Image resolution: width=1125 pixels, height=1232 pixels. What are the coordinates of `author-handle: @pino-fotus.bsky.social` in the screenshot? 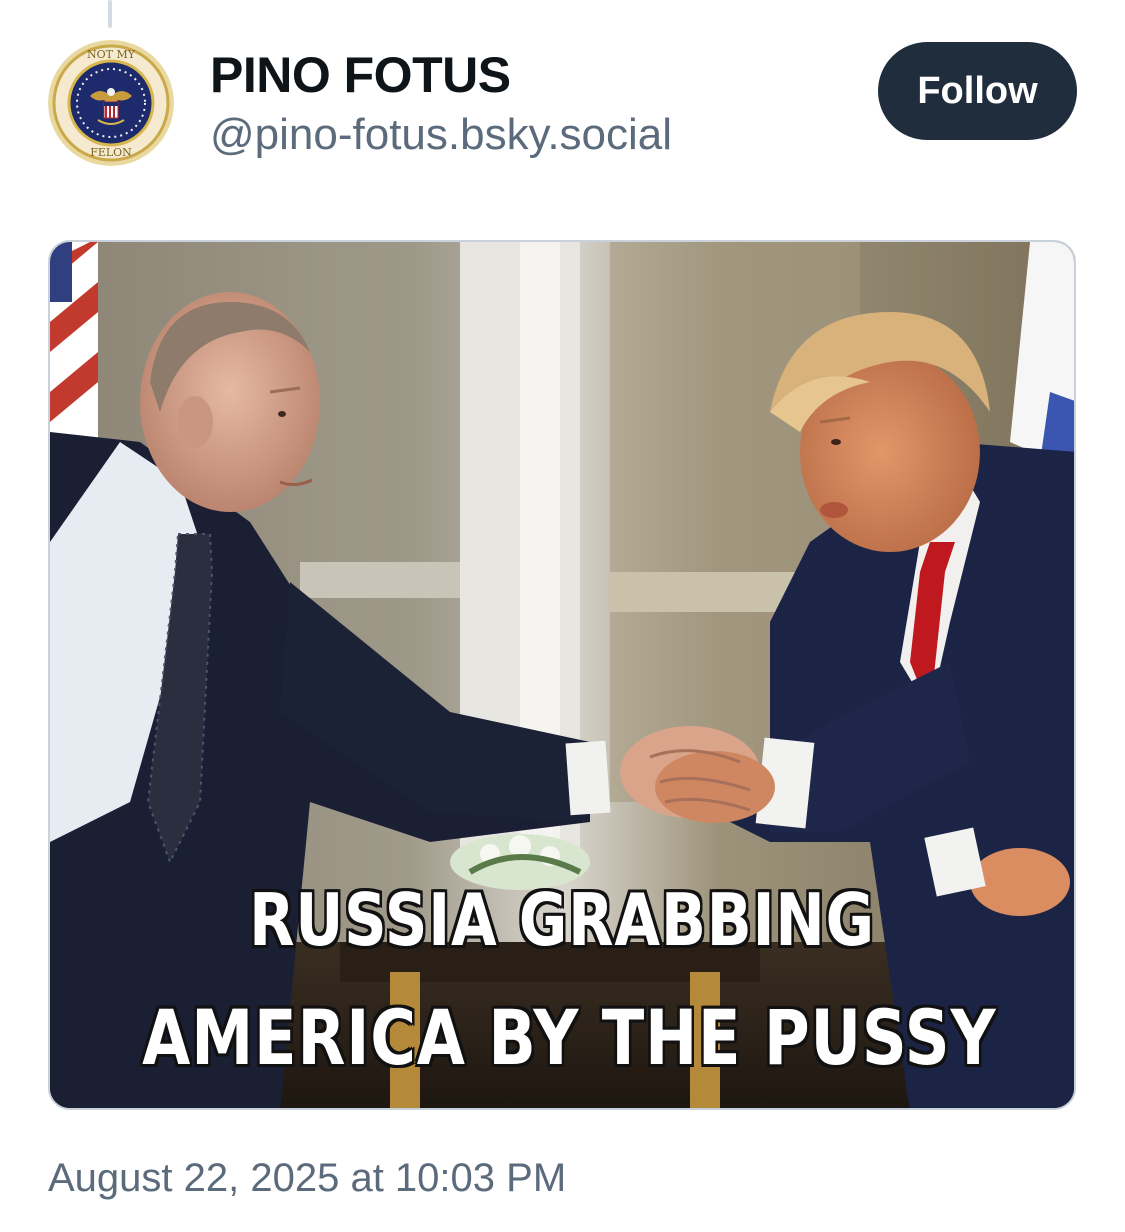 It's located at (441, 135).